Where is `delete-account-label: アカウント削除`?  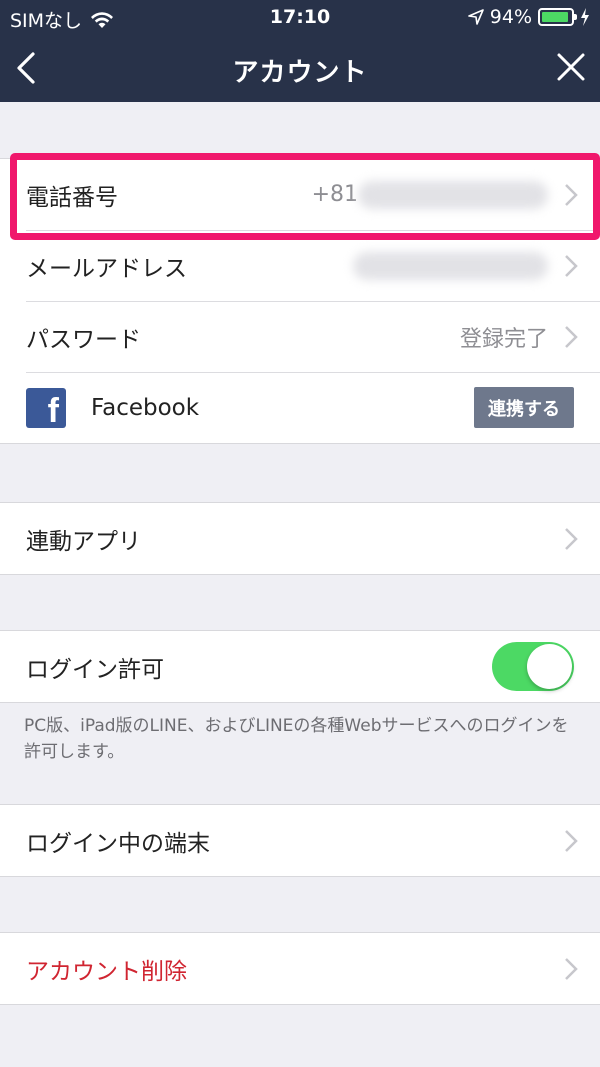 delete-account-label: アカウント削除 is located at coordinates (106, 971).